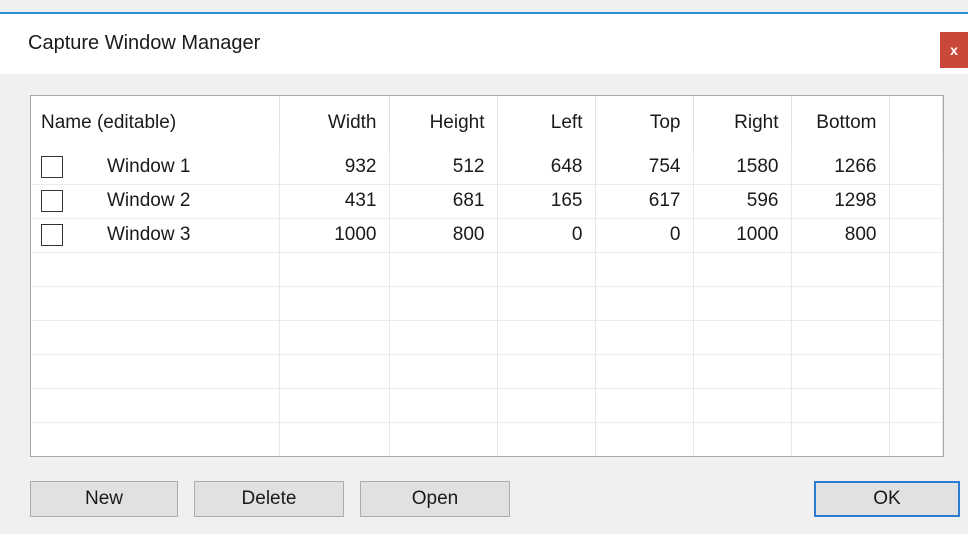 This screenshot has height=534, width=968. What do you see at coordinates (644, 123) in the screenshot?
I see `column-header-top: Top` at bounding box center [644, 123].